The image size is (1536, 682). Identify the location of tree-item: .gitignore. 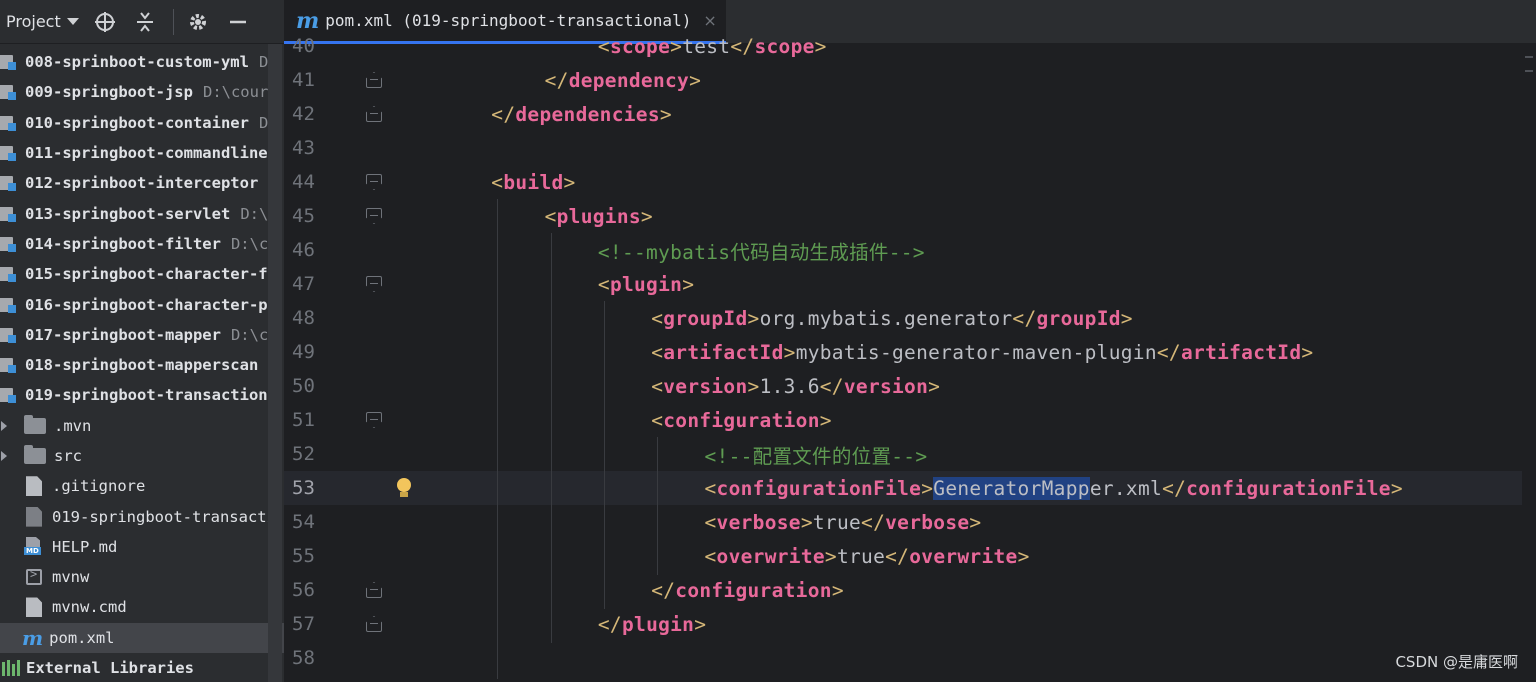
(142, 486).